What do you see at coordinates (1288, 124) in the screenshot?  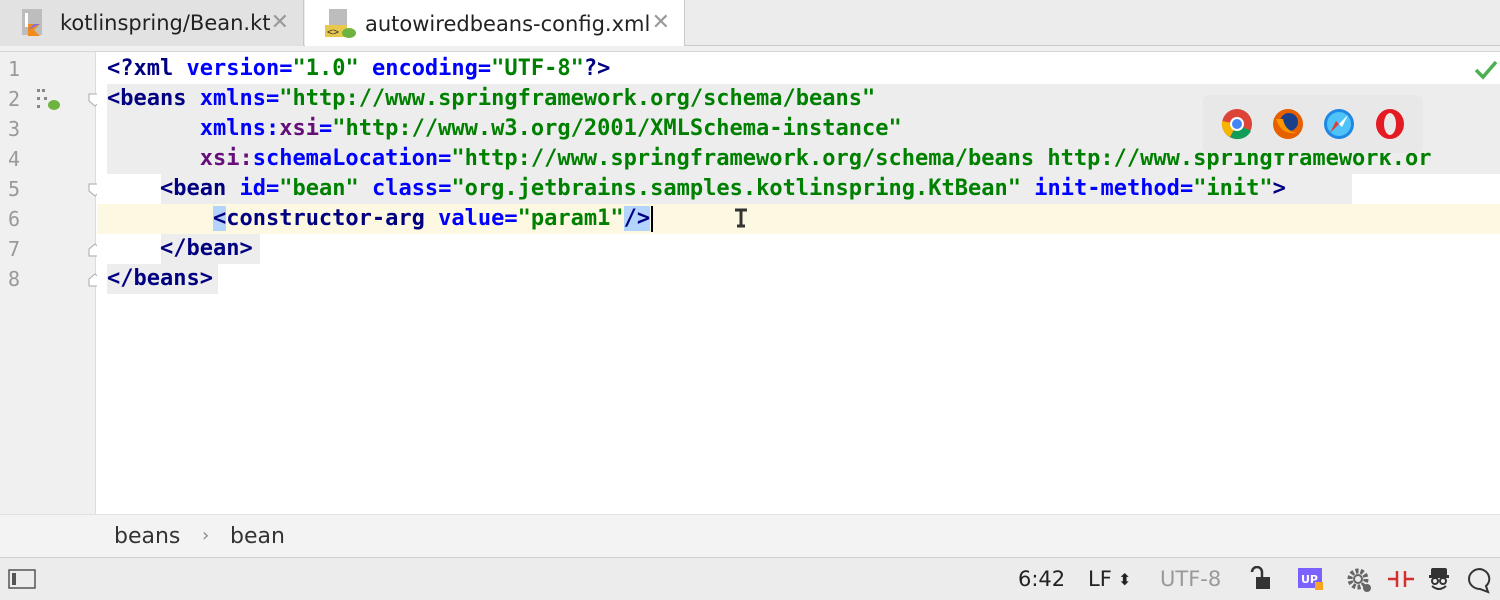 I see `firefox-icon` at bounding box center [1288, 124].